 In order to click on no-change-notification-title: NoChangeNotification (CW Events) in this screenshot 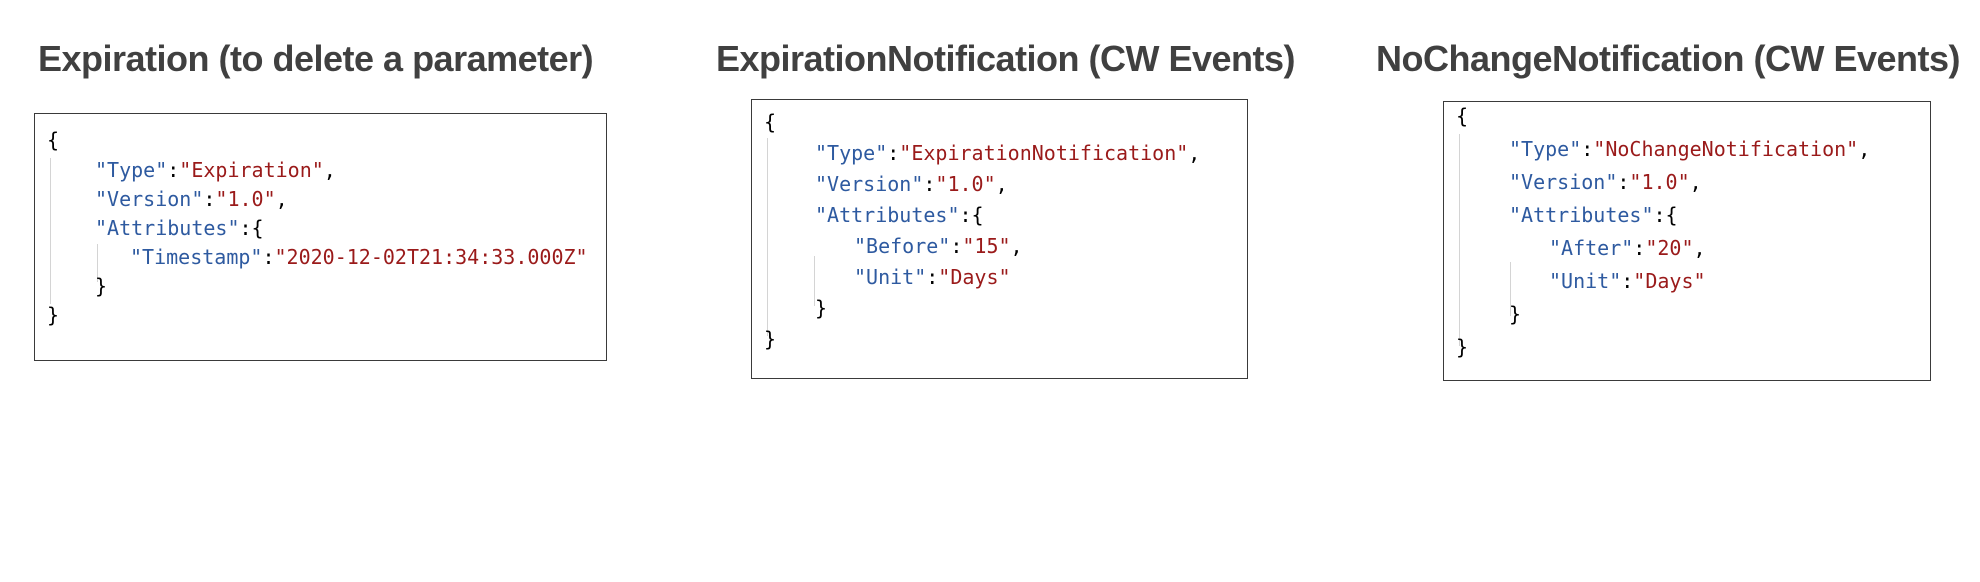, I will do `click(1668, 58)`.